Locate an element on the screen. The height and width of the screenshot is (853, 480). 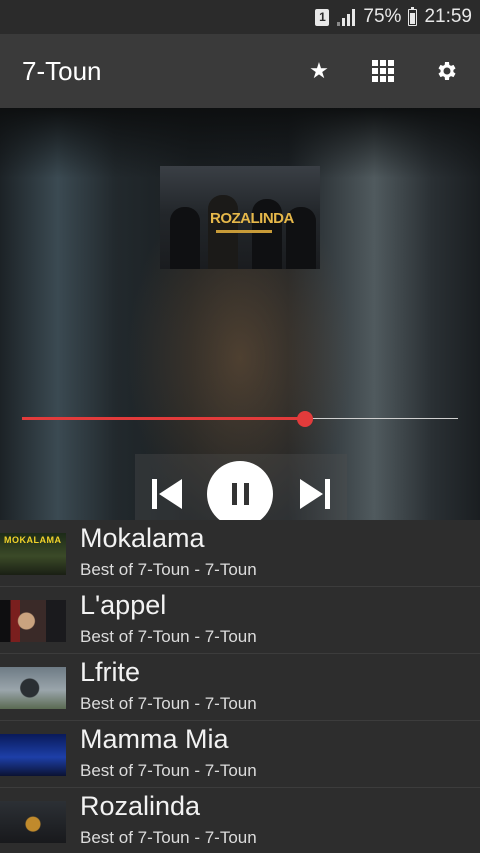
track-thumbnail: MOKALAMA is located at coordinates (33, 554).